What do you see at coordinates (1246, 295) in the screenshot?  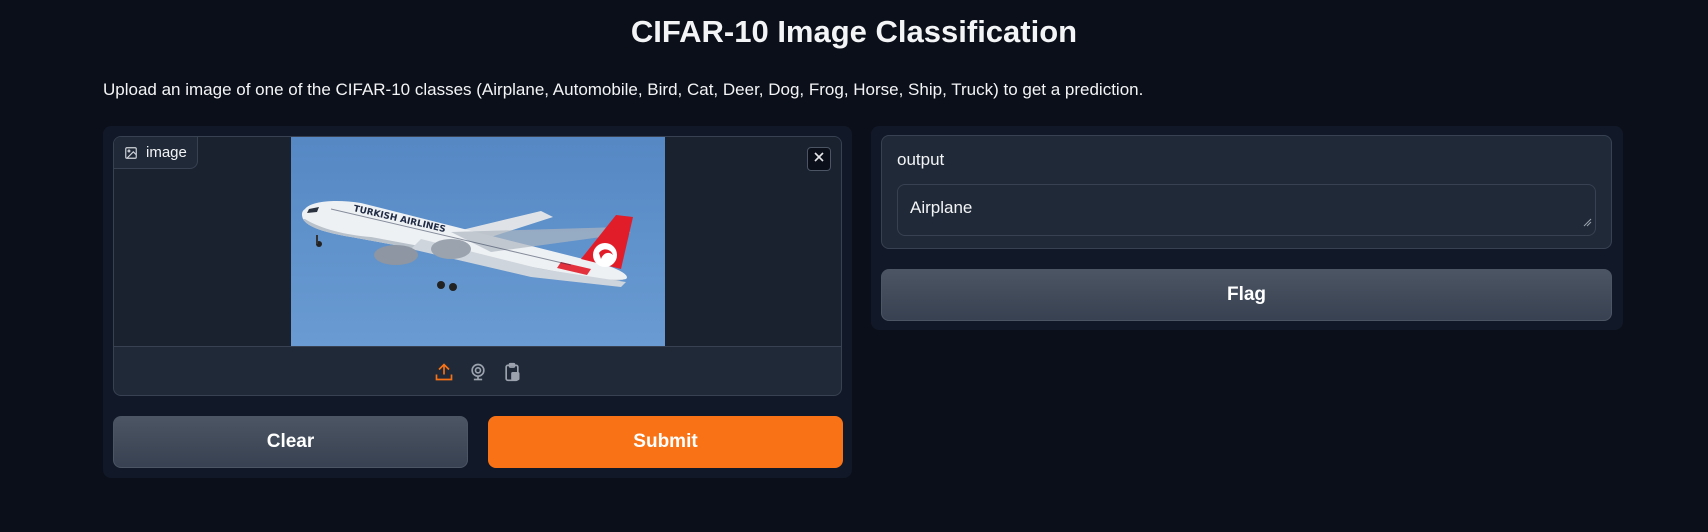 I see `flag-button: Flag` at bounding box center [1246, 295].